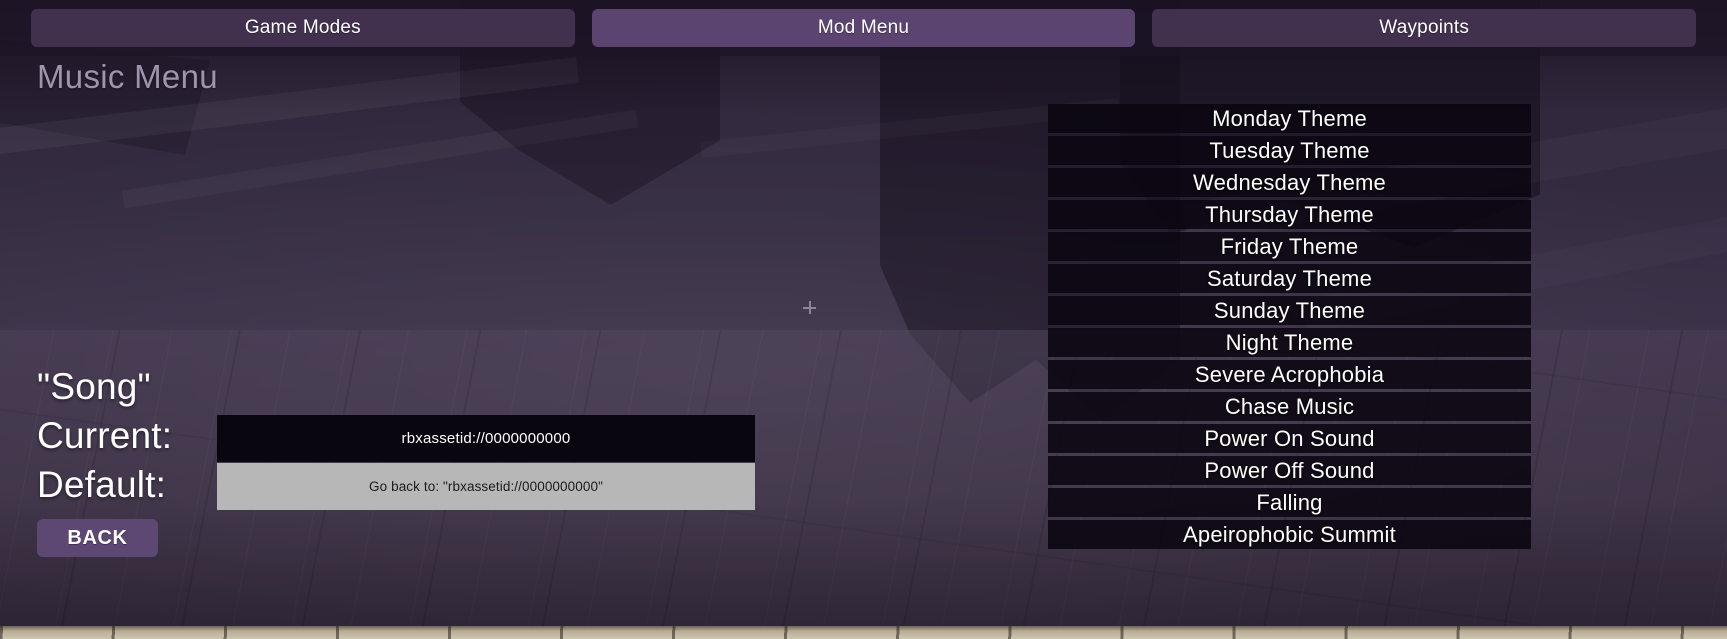 This screenshot has height=639, width=1727. I want to click on list-item: Friday Theme, so click(1289, 246).